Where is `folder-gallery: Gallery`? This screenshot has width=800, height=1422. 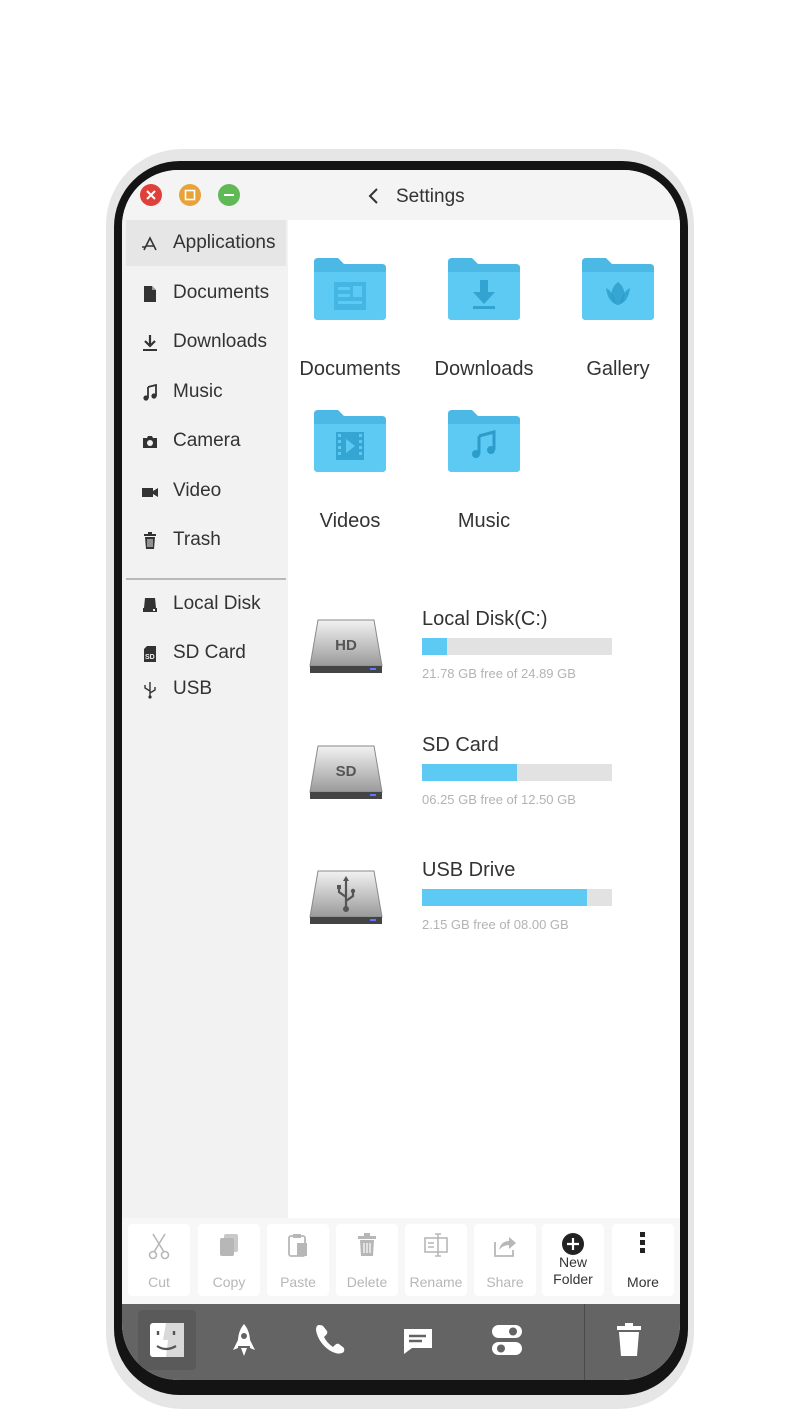 folder-gallery: Gallery is located at coordinates (618, 323).